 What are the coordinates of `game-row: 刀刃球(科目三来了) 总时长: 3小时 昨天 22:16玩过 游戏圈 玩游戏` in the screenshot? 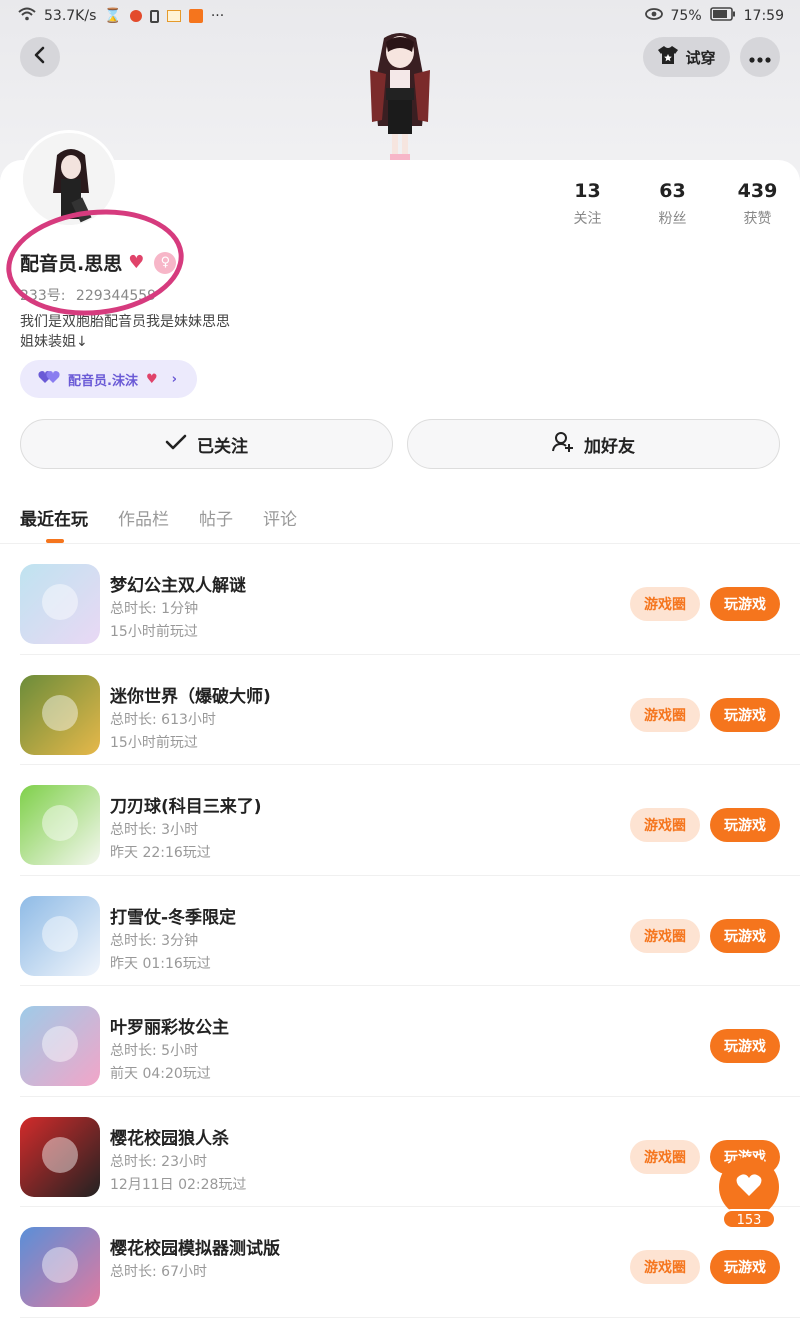 It's located at (410, 820).